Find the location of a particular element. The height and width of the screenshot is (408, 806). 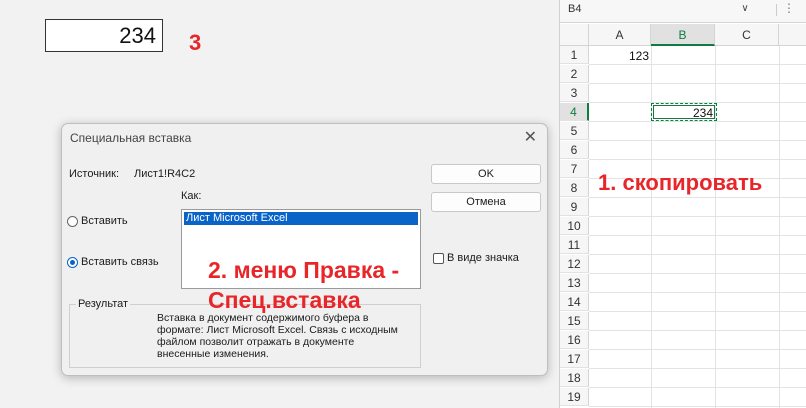

row-header-2: 2 is located at coordinates (574, 74).